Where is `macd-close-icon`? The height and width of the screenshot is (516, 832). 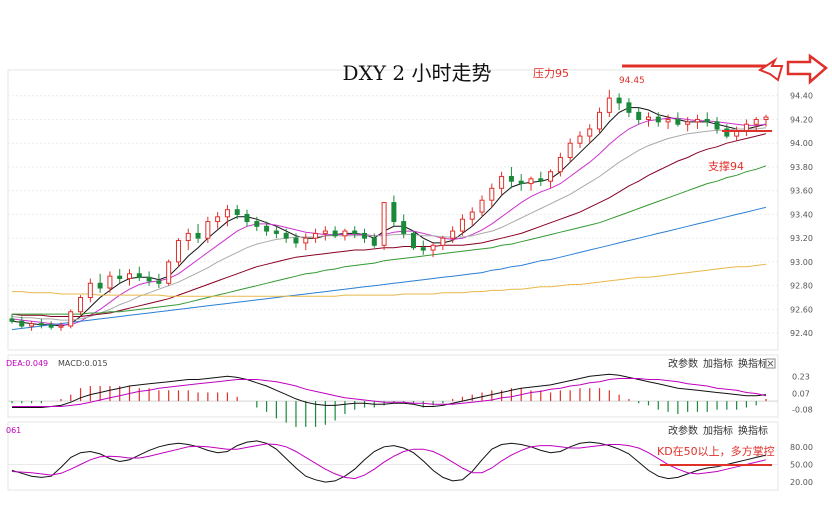 macd-close-icon is located at coordinates (770, 363).